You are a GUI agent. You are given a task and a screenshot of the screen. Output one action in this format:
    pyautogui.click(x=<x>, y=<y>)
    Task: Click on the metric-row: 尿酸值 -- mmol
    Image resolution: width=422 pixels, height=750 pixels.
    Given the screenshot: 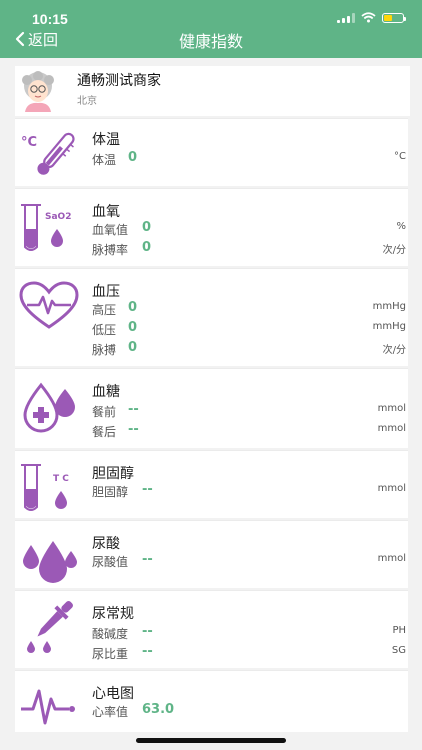 What is the action you would take?
    pyautogui.click(x=249, y=561)
    